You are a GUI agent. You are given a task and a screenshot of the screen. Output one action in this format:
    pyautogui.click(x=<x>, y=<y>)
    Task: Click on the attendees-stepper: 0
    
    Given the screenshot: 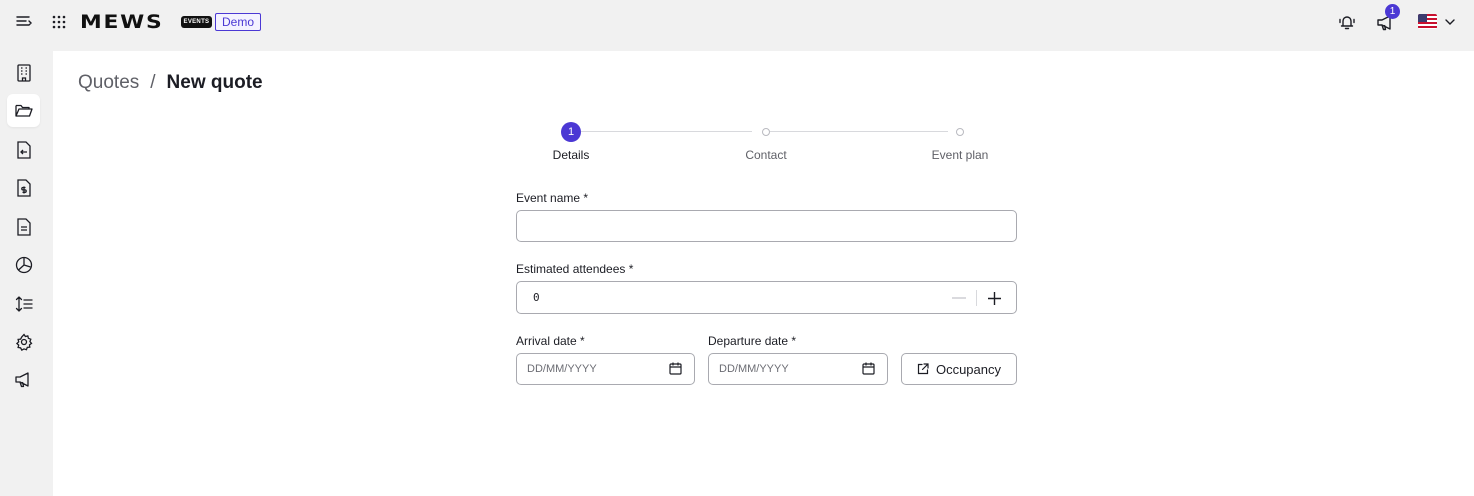 What is the action you would take?
    pyautogui.click(x=766, y=297)
    